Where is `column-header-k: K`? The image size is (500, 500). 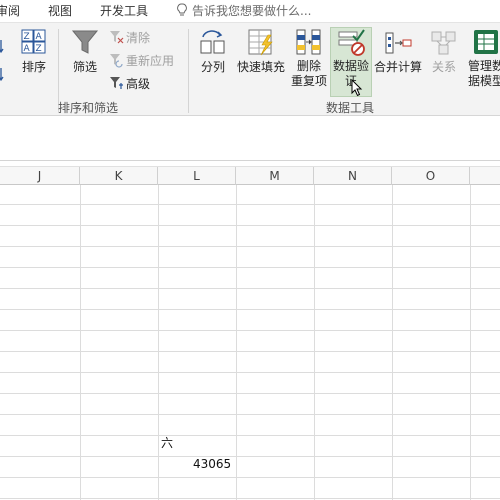 column-header-k: K is located at coordinates (119, 176).